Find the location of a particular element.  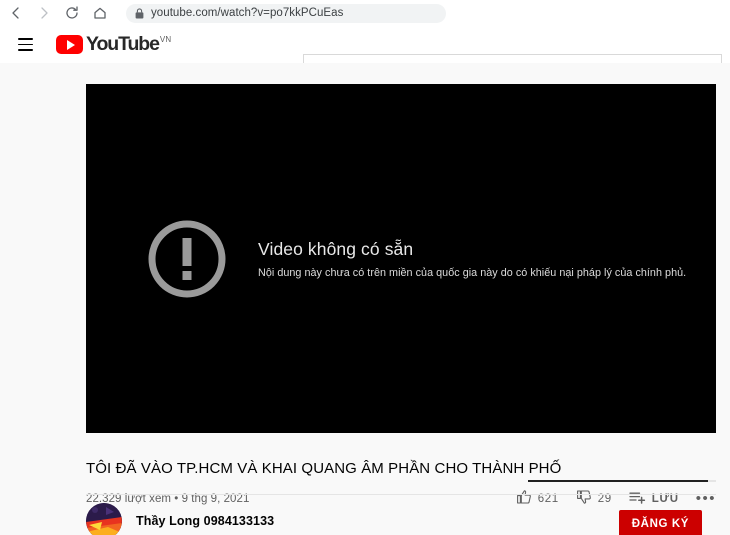

youtube-masthead: YouTube VN is located at coordinates (365, 54).